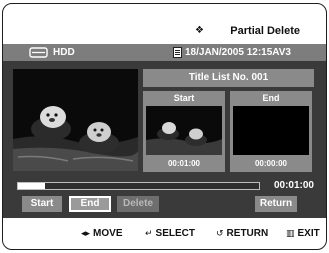 The height and width of the screenshot is (253, 329). I want to click on exit-hint: ▥ EXIT, so click(303, 233).